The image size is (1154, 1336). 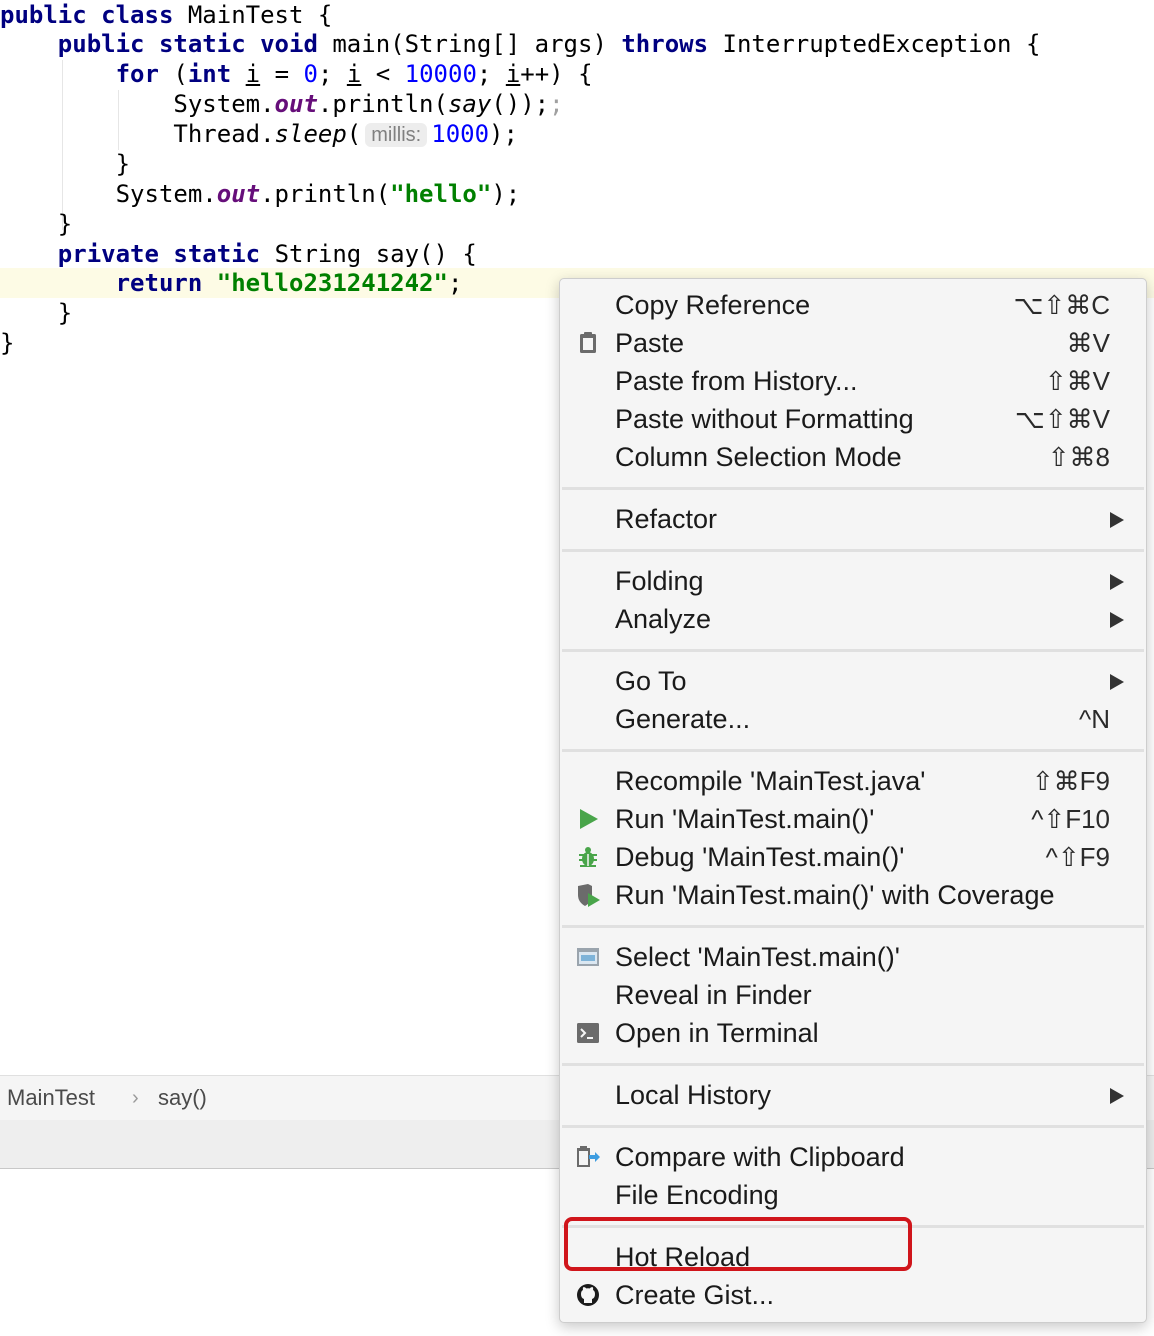 I want to click on menu-item-paste-without-formatting: Paste without Formatting ⌥⇧⌘V, so click(x=853, y=419).